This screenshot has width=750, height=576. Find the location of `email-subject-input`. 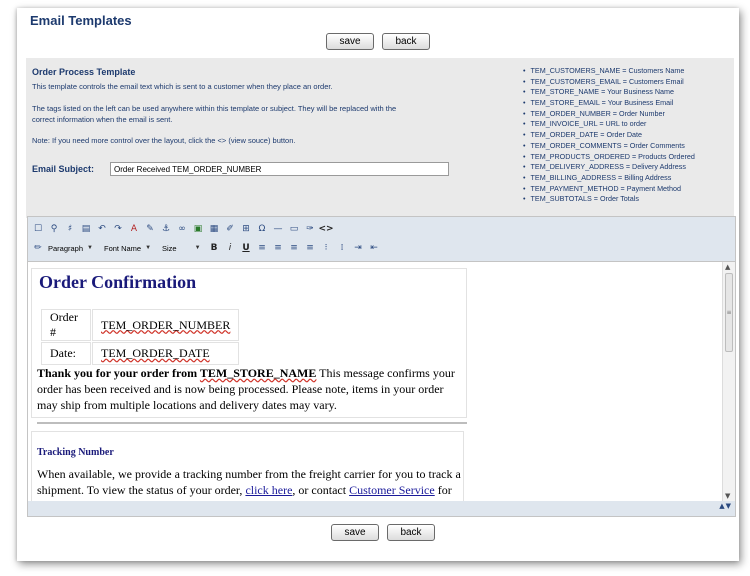

email-subject-input is located at coordinates (279, 169).